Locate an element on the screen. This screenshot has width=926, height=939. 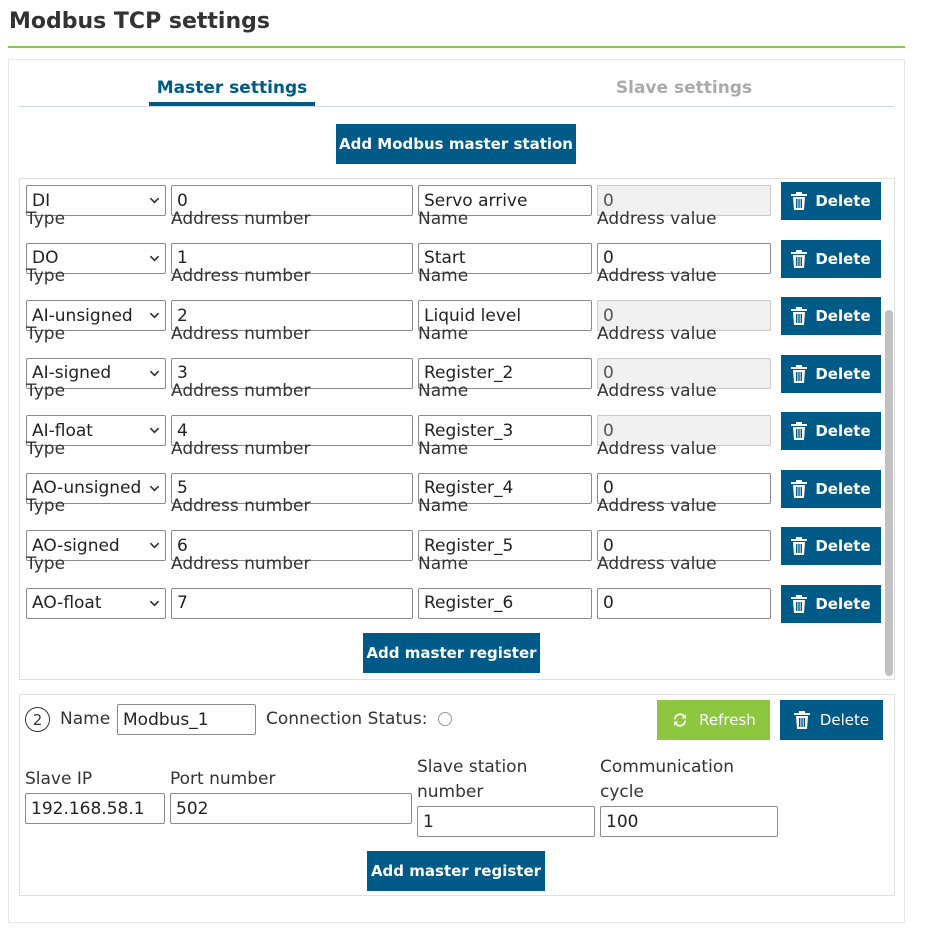
station-name-label: Name is located at coordinates (85, 719).